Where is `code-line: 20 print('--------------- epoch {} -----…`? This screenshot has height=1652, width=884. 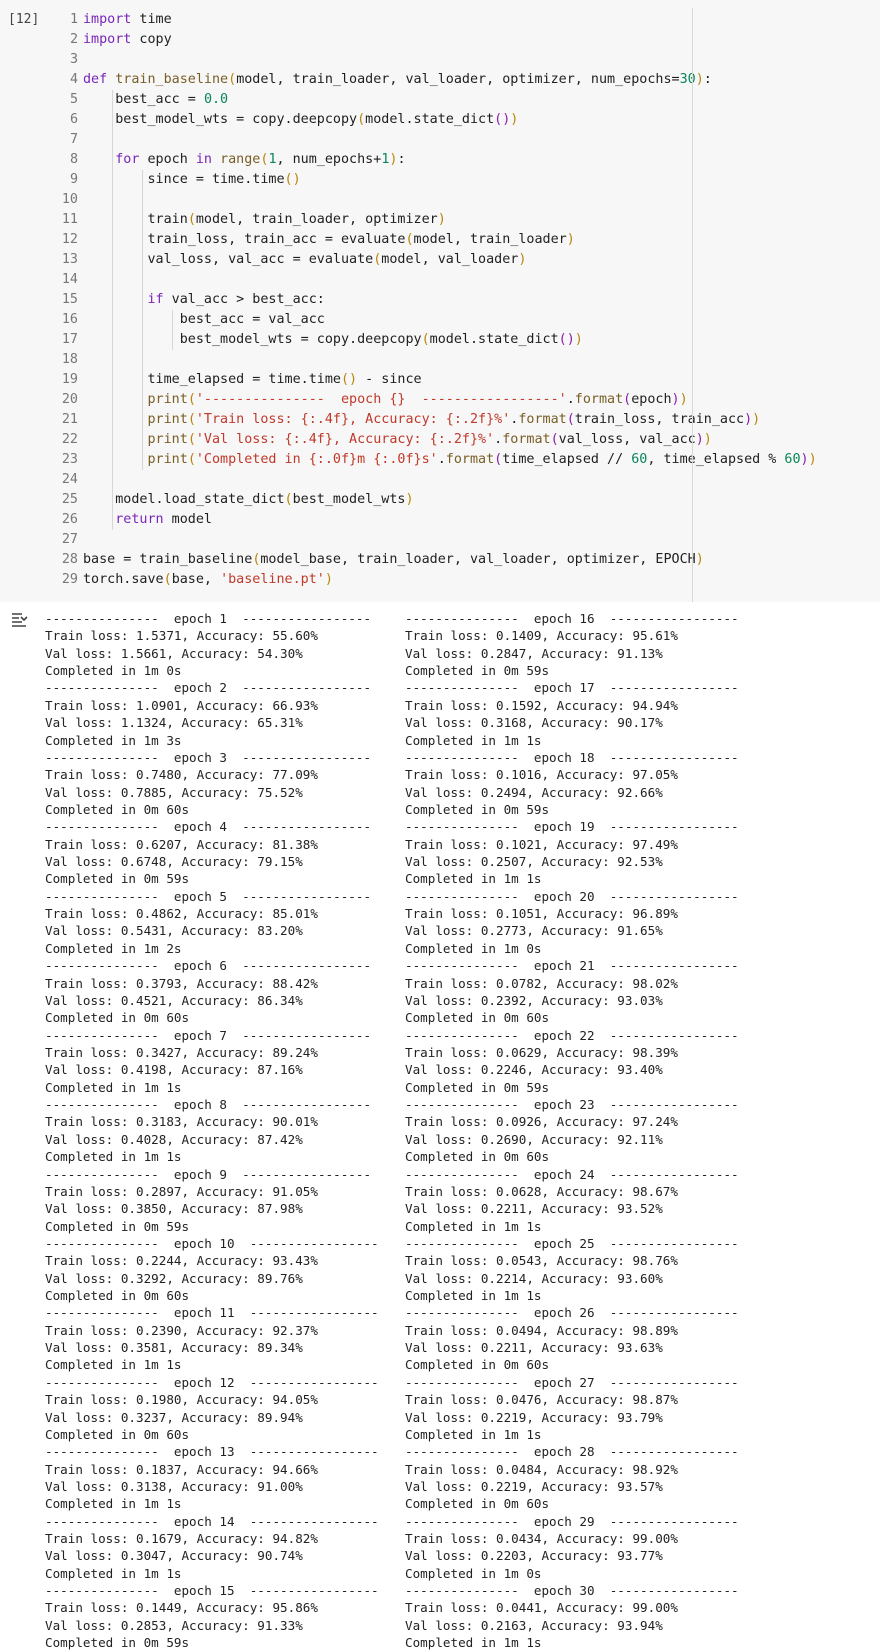 code-line: 20 print('--------------- epoch {} -----… is located at coordinates (372, 400).